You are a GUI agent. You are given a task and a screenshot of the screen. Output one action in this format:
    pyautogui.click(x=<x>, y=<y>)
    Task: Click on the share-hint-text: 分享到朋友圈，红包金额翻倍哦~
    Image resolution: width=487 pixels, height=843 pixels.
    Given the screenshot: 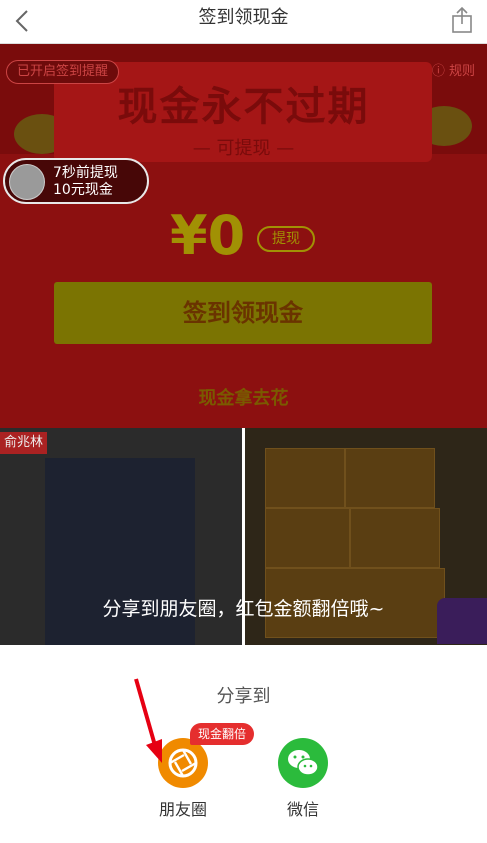 What is the action you would take?
    pyautogui.click(x=243, y=609)
    